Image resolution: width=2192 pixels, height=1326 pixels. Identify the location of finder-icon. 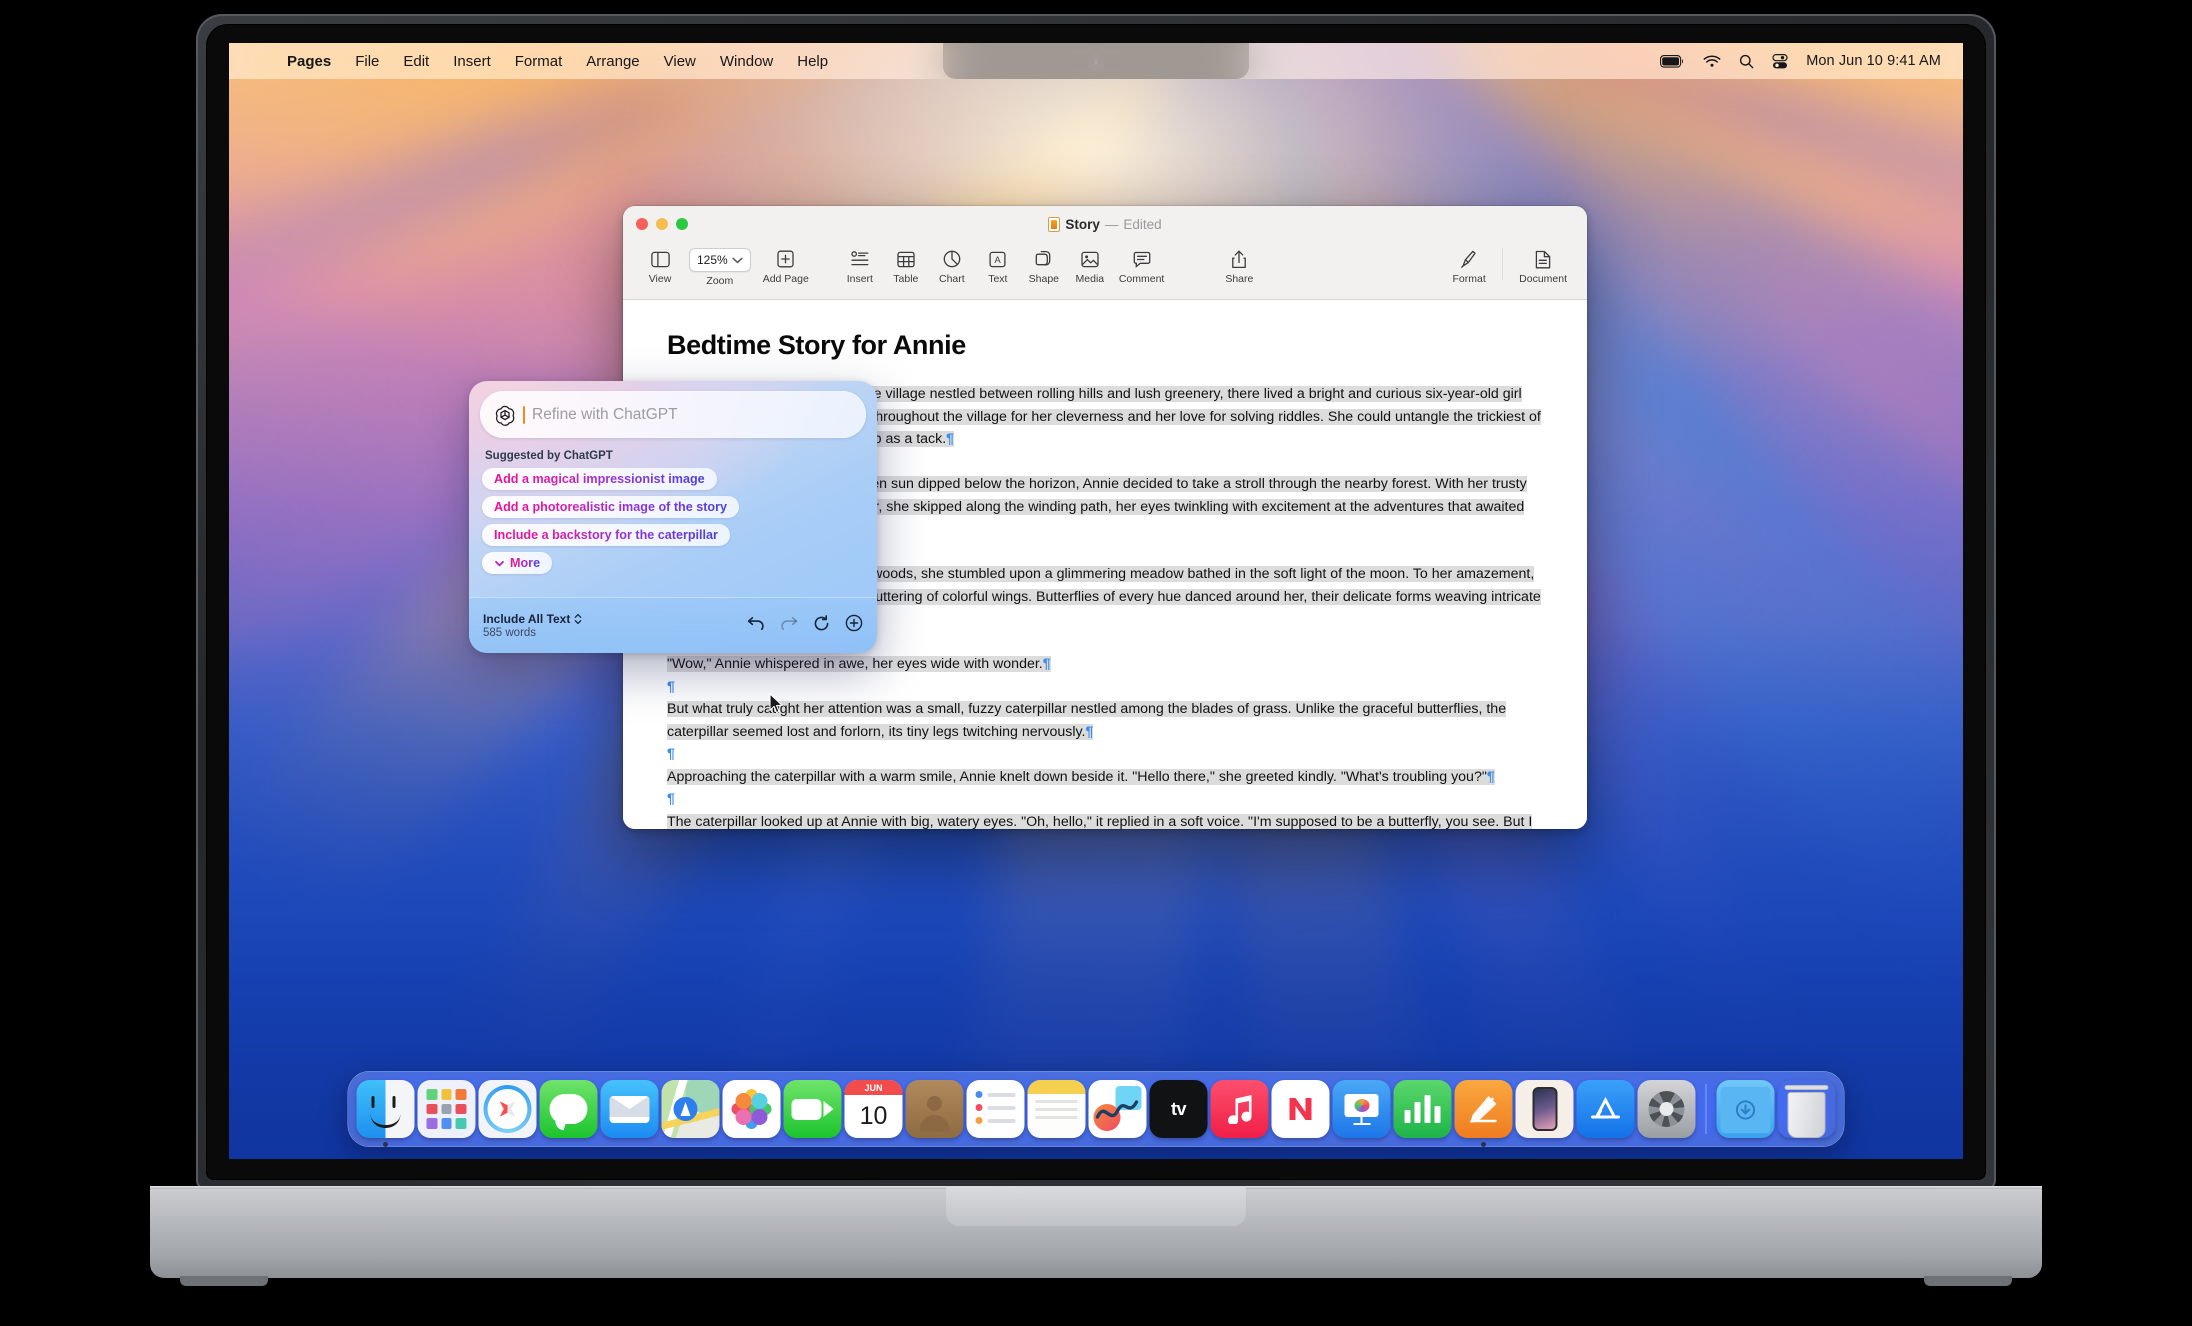
(385, 1109).